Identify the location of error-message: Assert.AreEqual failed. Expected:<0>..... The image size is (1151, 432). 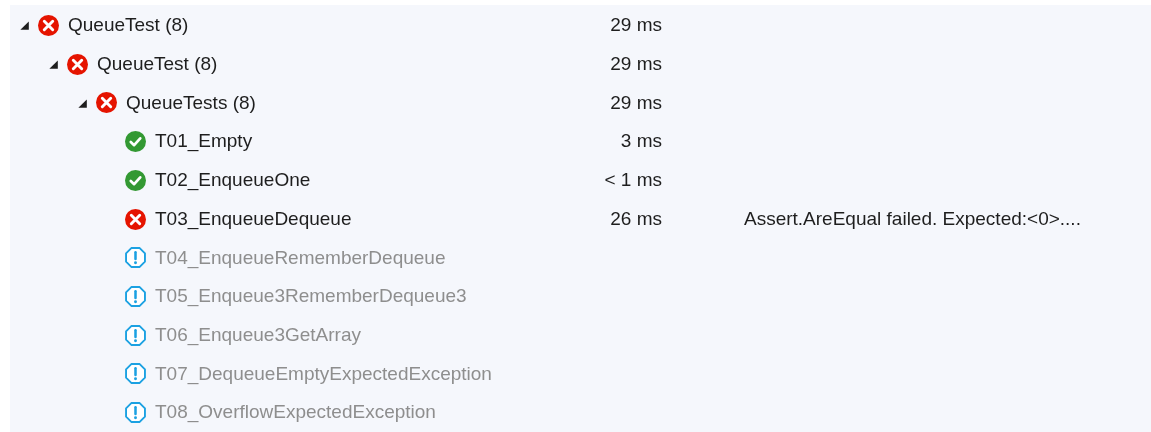
(912, 218).